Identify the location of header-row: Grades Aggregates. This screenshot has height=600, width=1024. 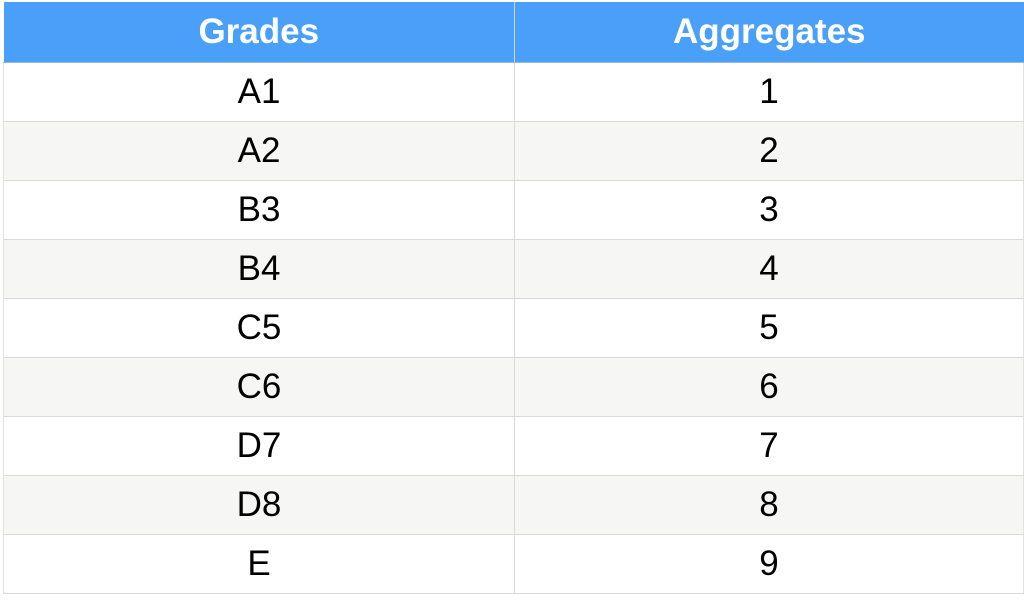
(513, 32).